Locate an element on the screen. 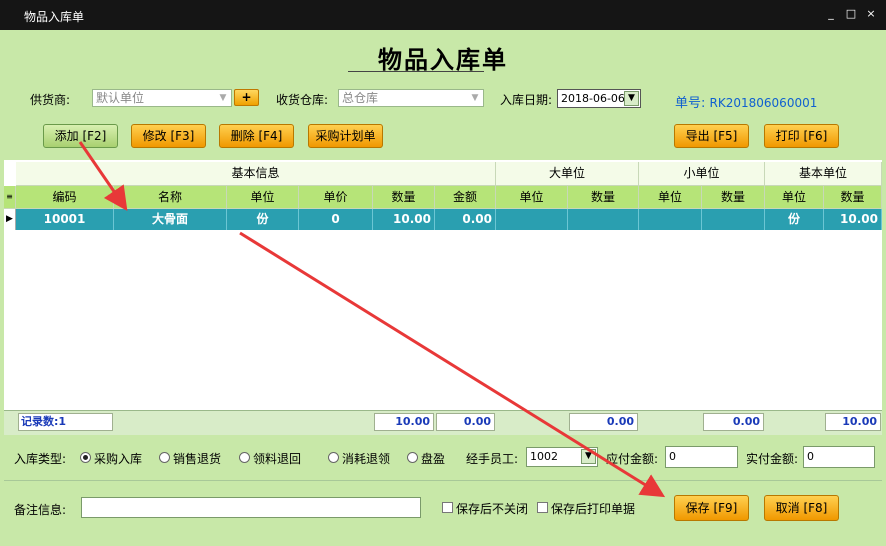 This screenshot has width=886, height=546. radio-inventory-surplus-label: 盘盈 is located at coordinates (433, 458).